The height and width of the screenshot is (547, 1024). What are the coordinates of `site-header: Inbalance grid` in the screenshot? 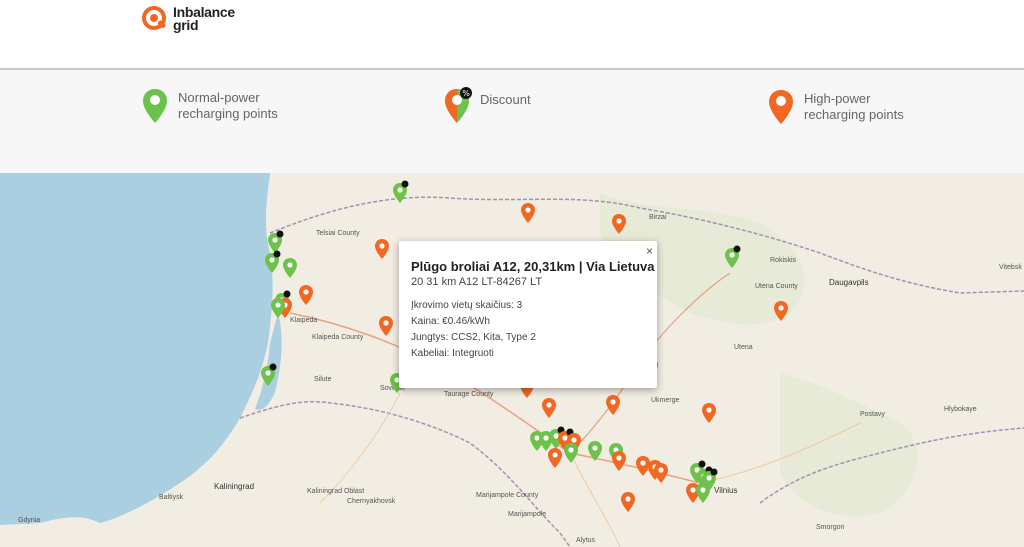 It's located at (512, 35).